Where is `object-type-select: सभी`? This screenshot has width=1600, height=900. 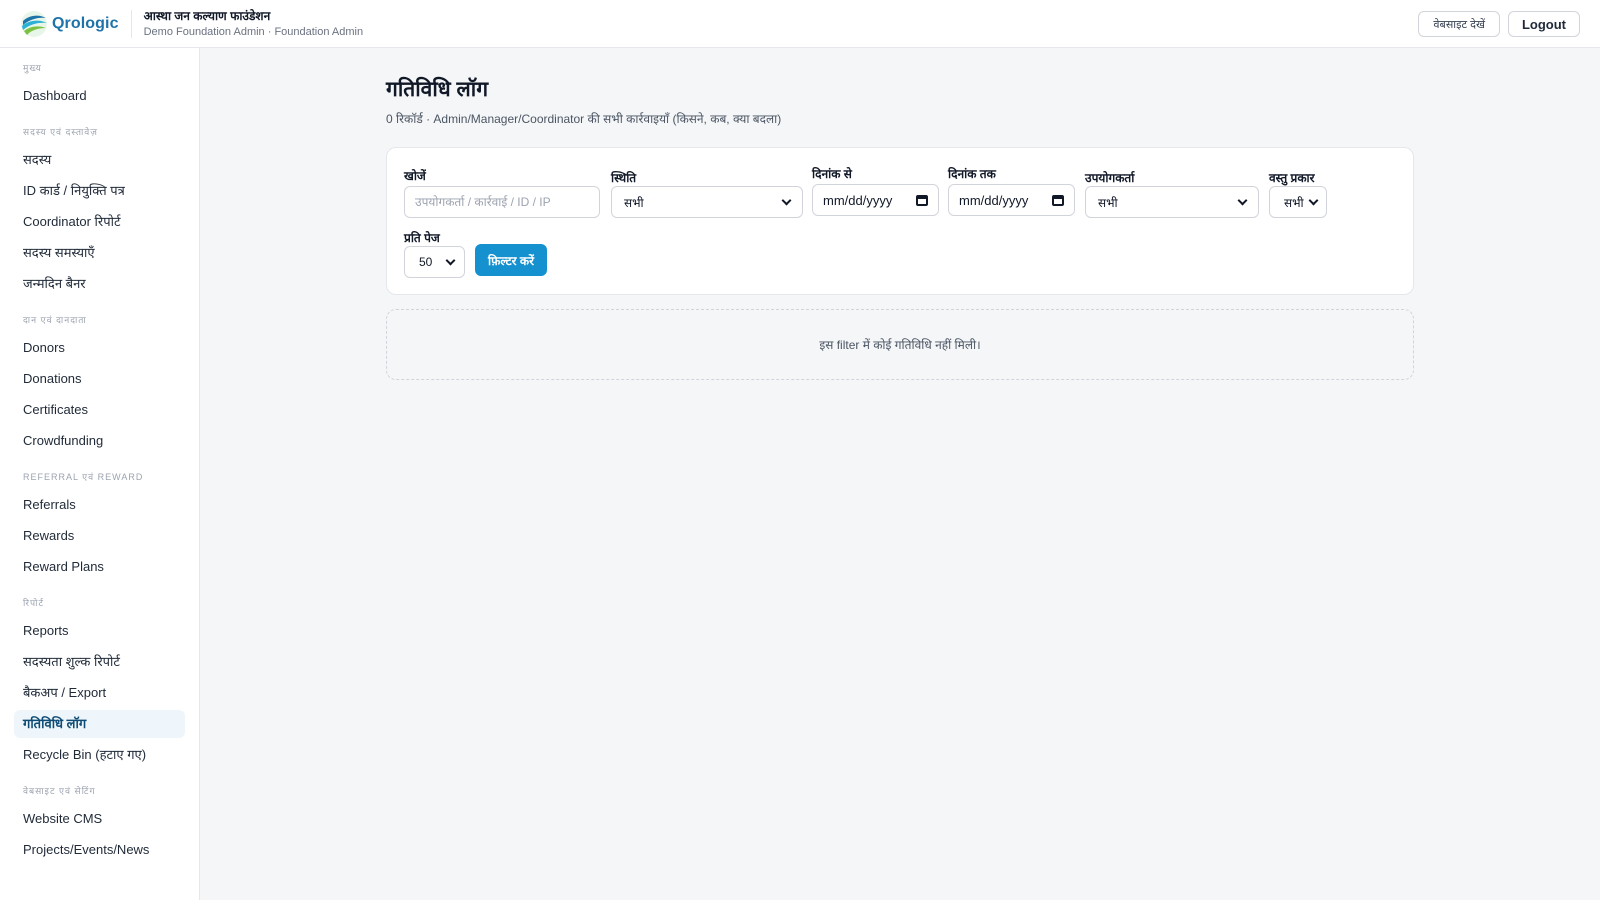
object-type-select: सभी is located at coordinates (1298, 202).